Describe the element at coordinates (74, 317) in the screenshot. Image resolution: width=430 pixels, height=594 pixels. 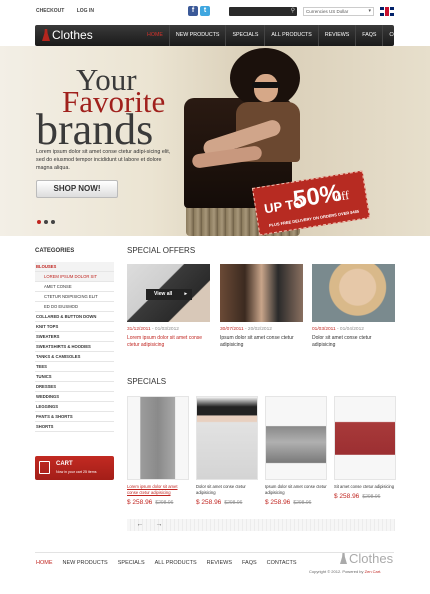
I see `category-item: COLLARED & BUTTON DOWN` at that location.